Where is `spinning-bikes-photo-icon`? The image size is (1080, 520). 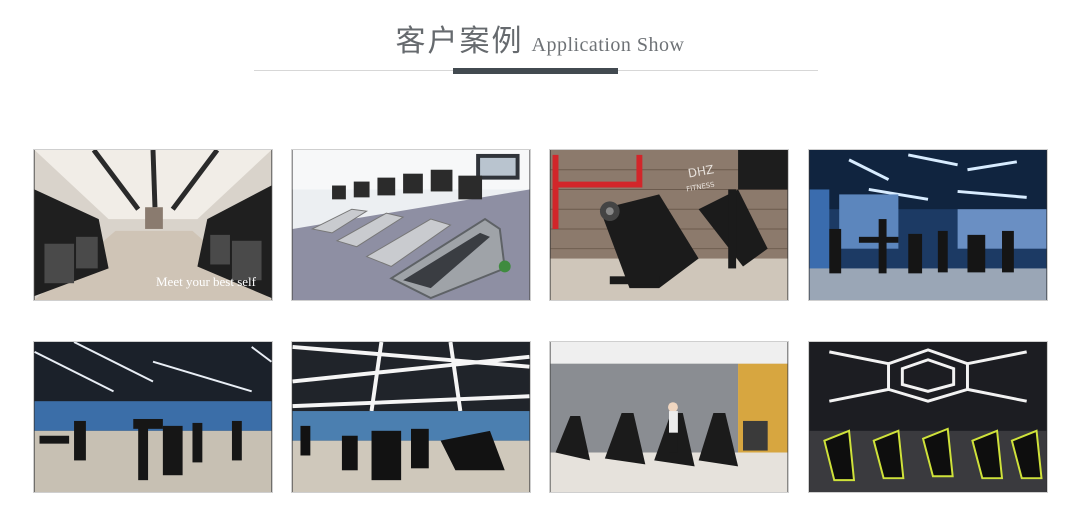
spinning-bikes-photo-icon is located at coordinates (928, 417).